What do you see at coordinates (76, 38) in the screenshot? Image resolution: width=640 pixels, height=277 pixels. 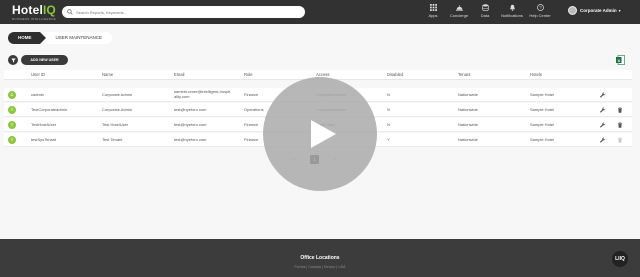 I see `breadcrumb-current: USER MAINTENANCE` at bounding box center [76, 38].